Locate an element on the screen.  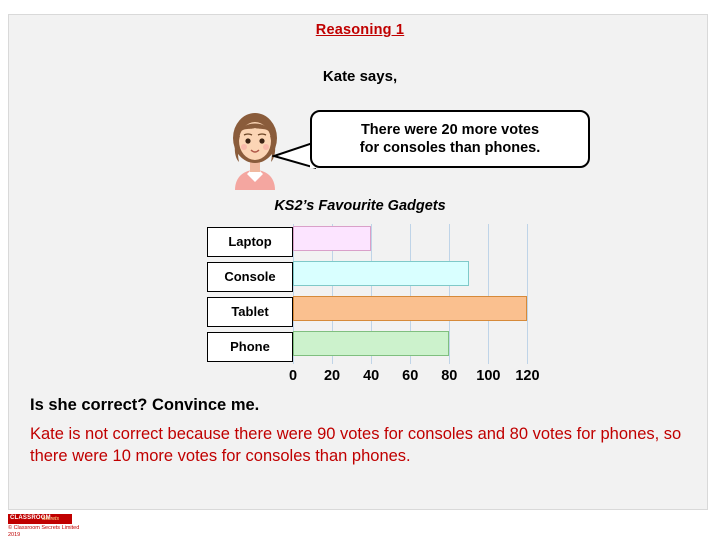
question-text: Is she correct? Convince me. is located at coordinates (145, 405).